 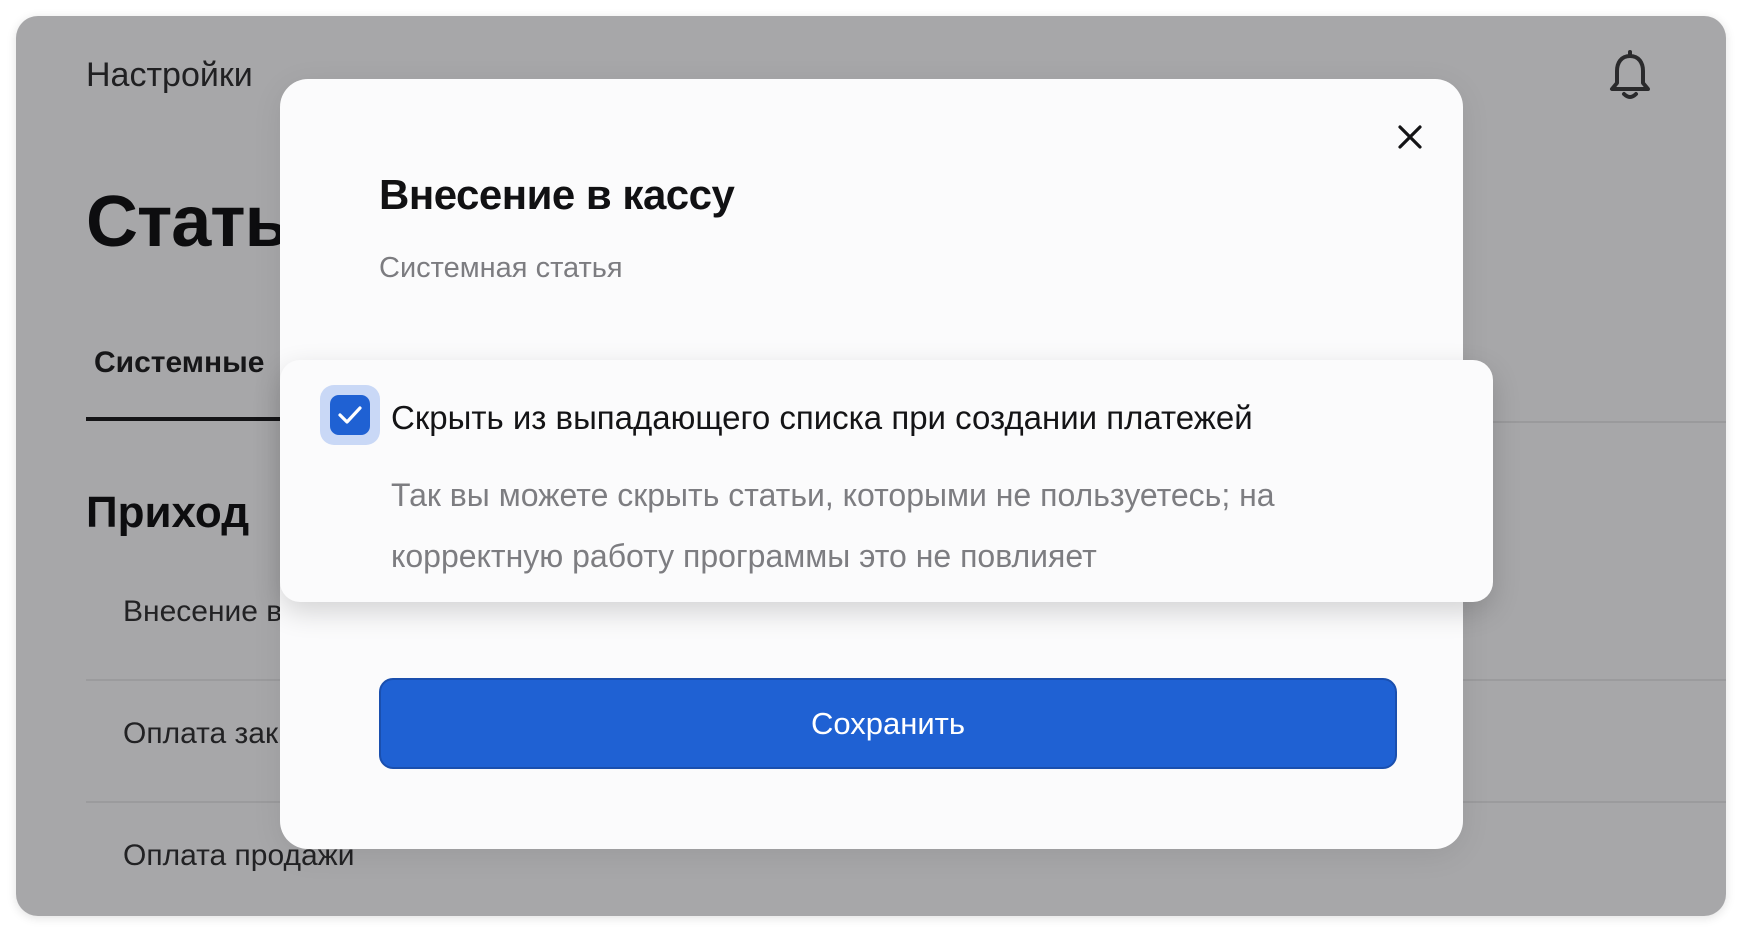 I want to click on modal-title: Внесение в кассу, so click(x=557, y=194).